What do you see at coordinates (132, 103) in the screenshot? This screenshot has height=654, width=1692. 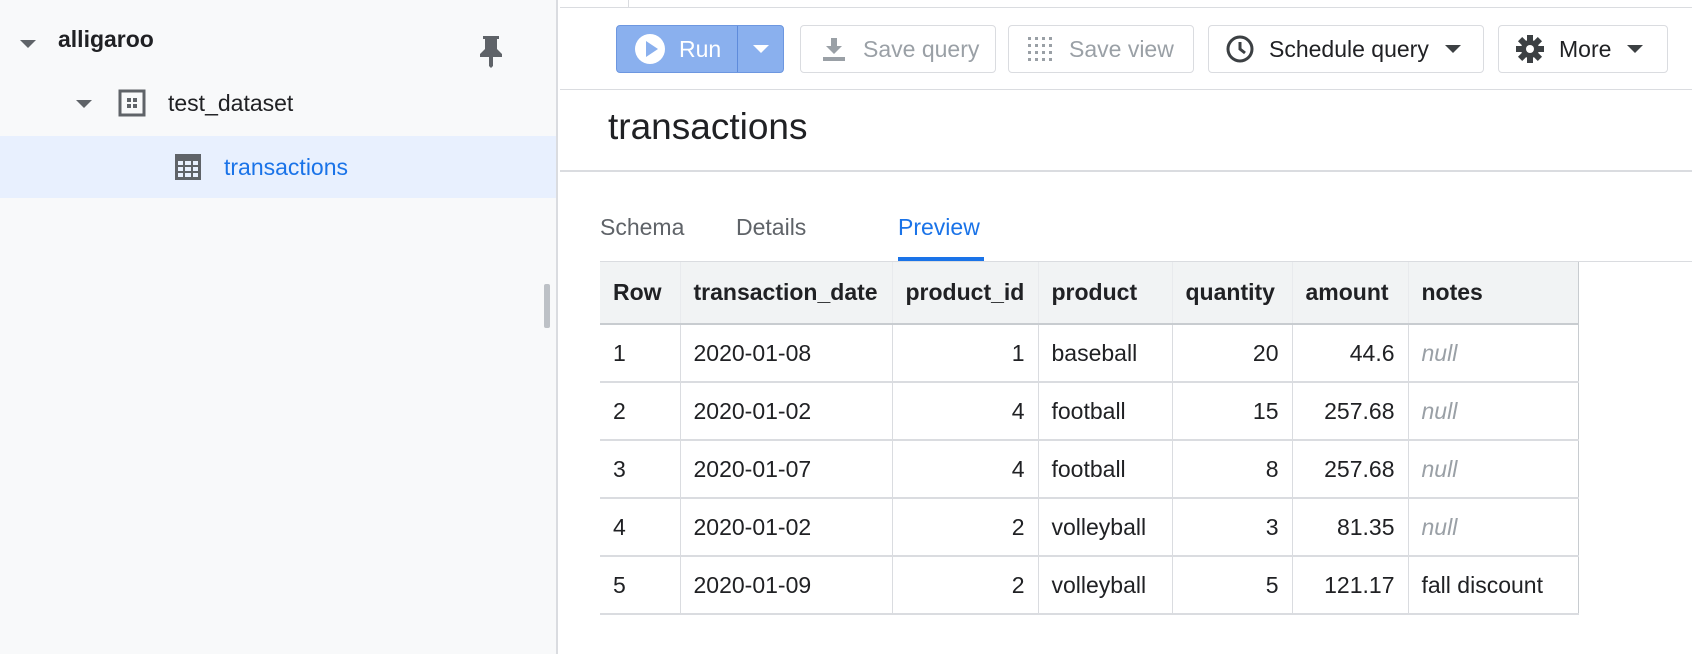 I see `dataset-icon` at bounding box center [132, 103].